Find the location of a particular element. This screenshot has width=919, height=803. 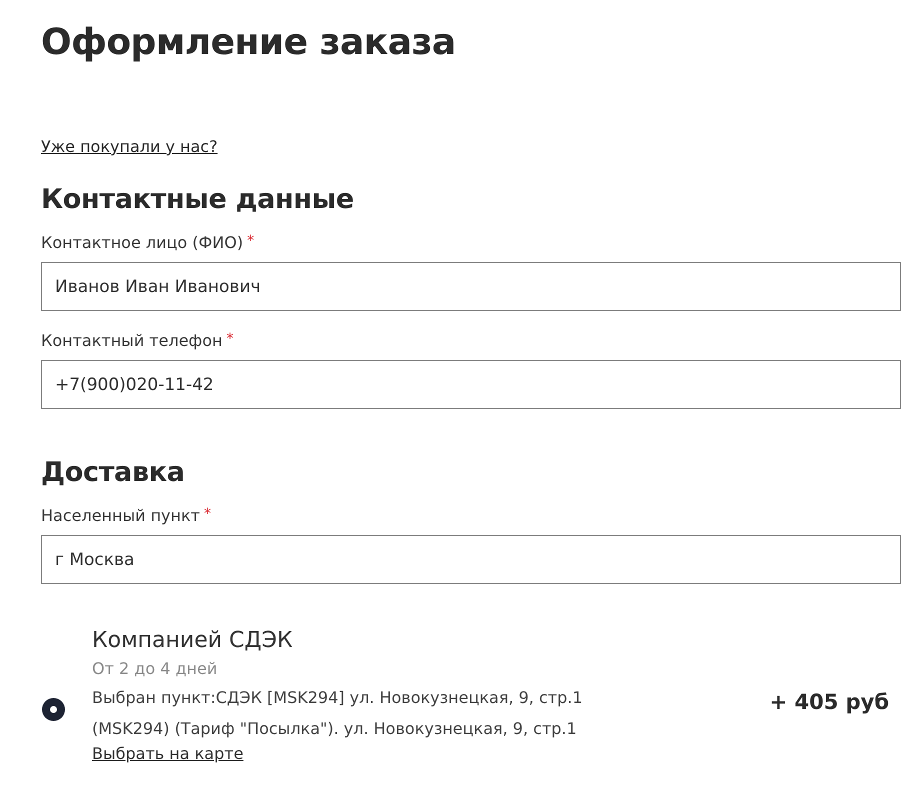

radio-button is located at coordinates (53, 709).